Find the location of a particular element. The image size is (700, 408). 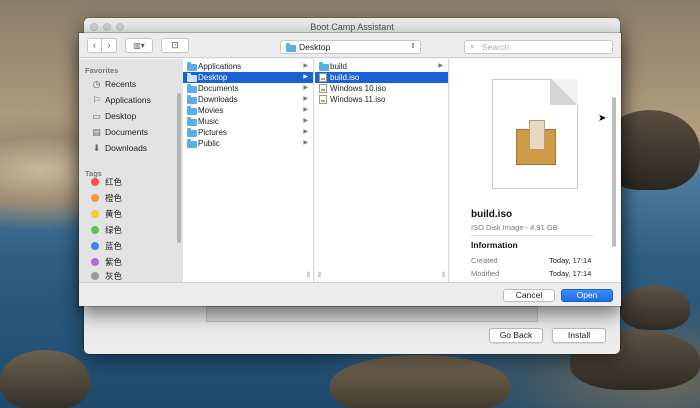

applications-icon: ⚐ is located at coordinates (96, 100).